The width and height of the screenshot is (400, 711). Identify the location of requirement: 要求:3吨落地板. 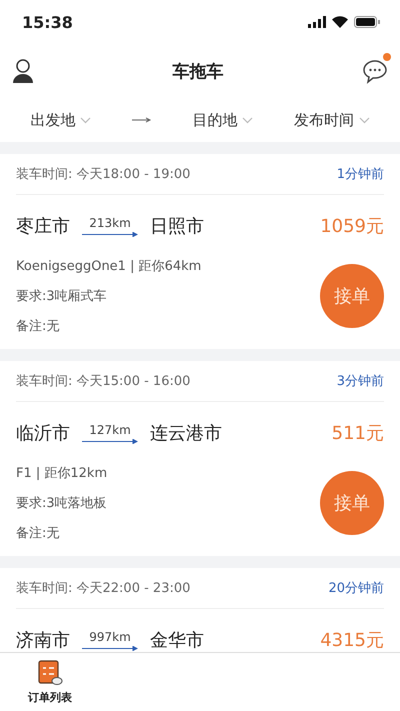
(62, 503).